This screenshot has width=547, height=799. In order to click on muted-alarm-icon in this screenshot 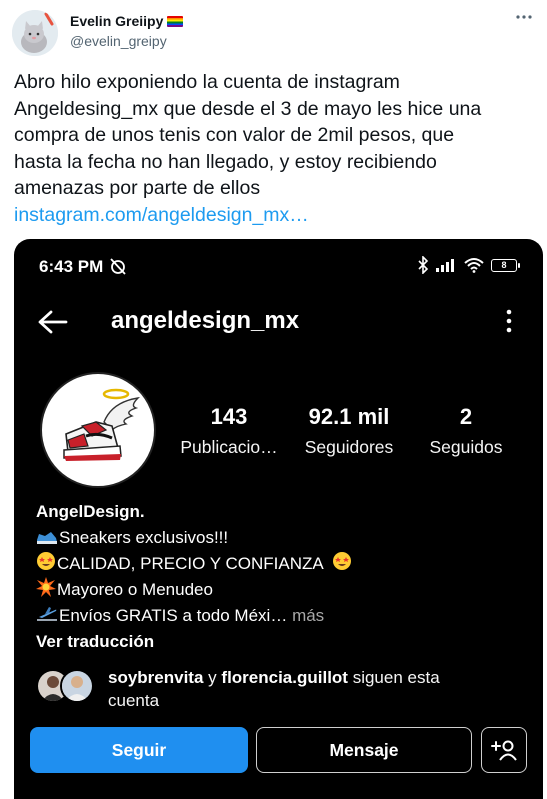, I will do `click(118, 266)`.